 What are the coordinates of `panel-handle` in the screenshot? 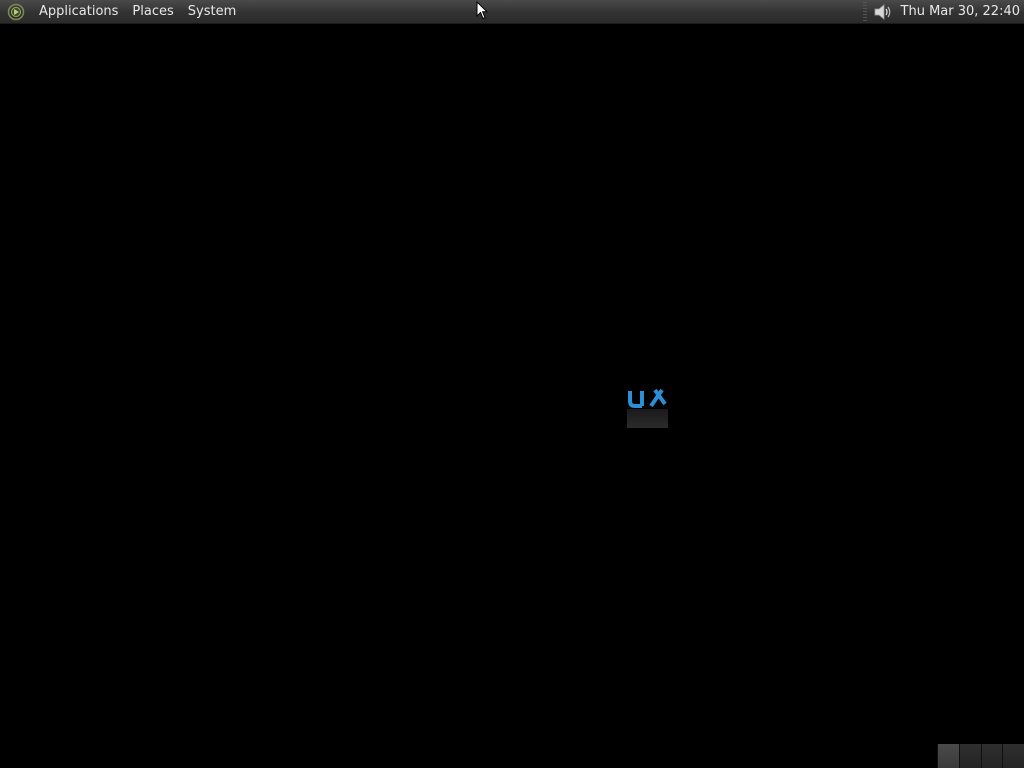 It's located at (864, 11).